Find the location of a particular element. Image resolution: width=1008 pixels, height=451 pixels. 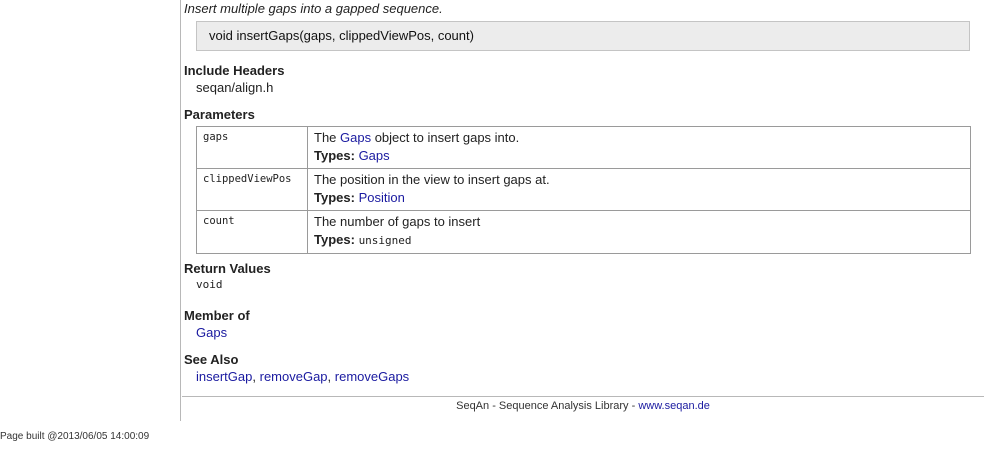

include-header-value: seqan/align.h is located at coordinates (235, 87).